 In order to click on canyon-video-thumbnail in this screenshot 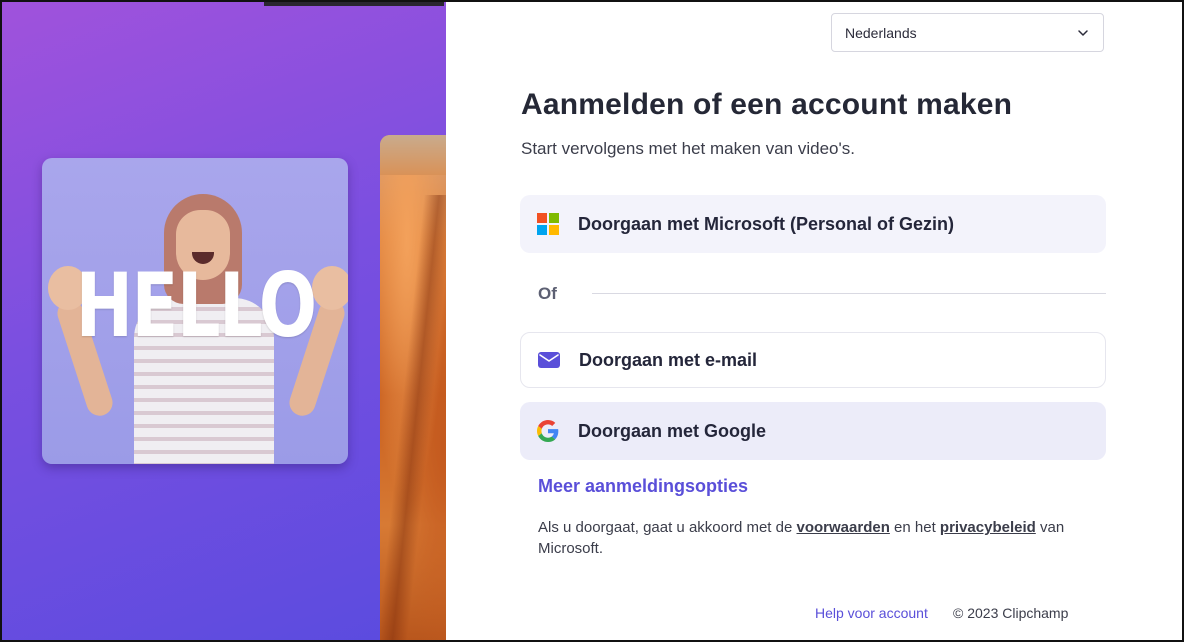, I will do `click(413, 387)`.